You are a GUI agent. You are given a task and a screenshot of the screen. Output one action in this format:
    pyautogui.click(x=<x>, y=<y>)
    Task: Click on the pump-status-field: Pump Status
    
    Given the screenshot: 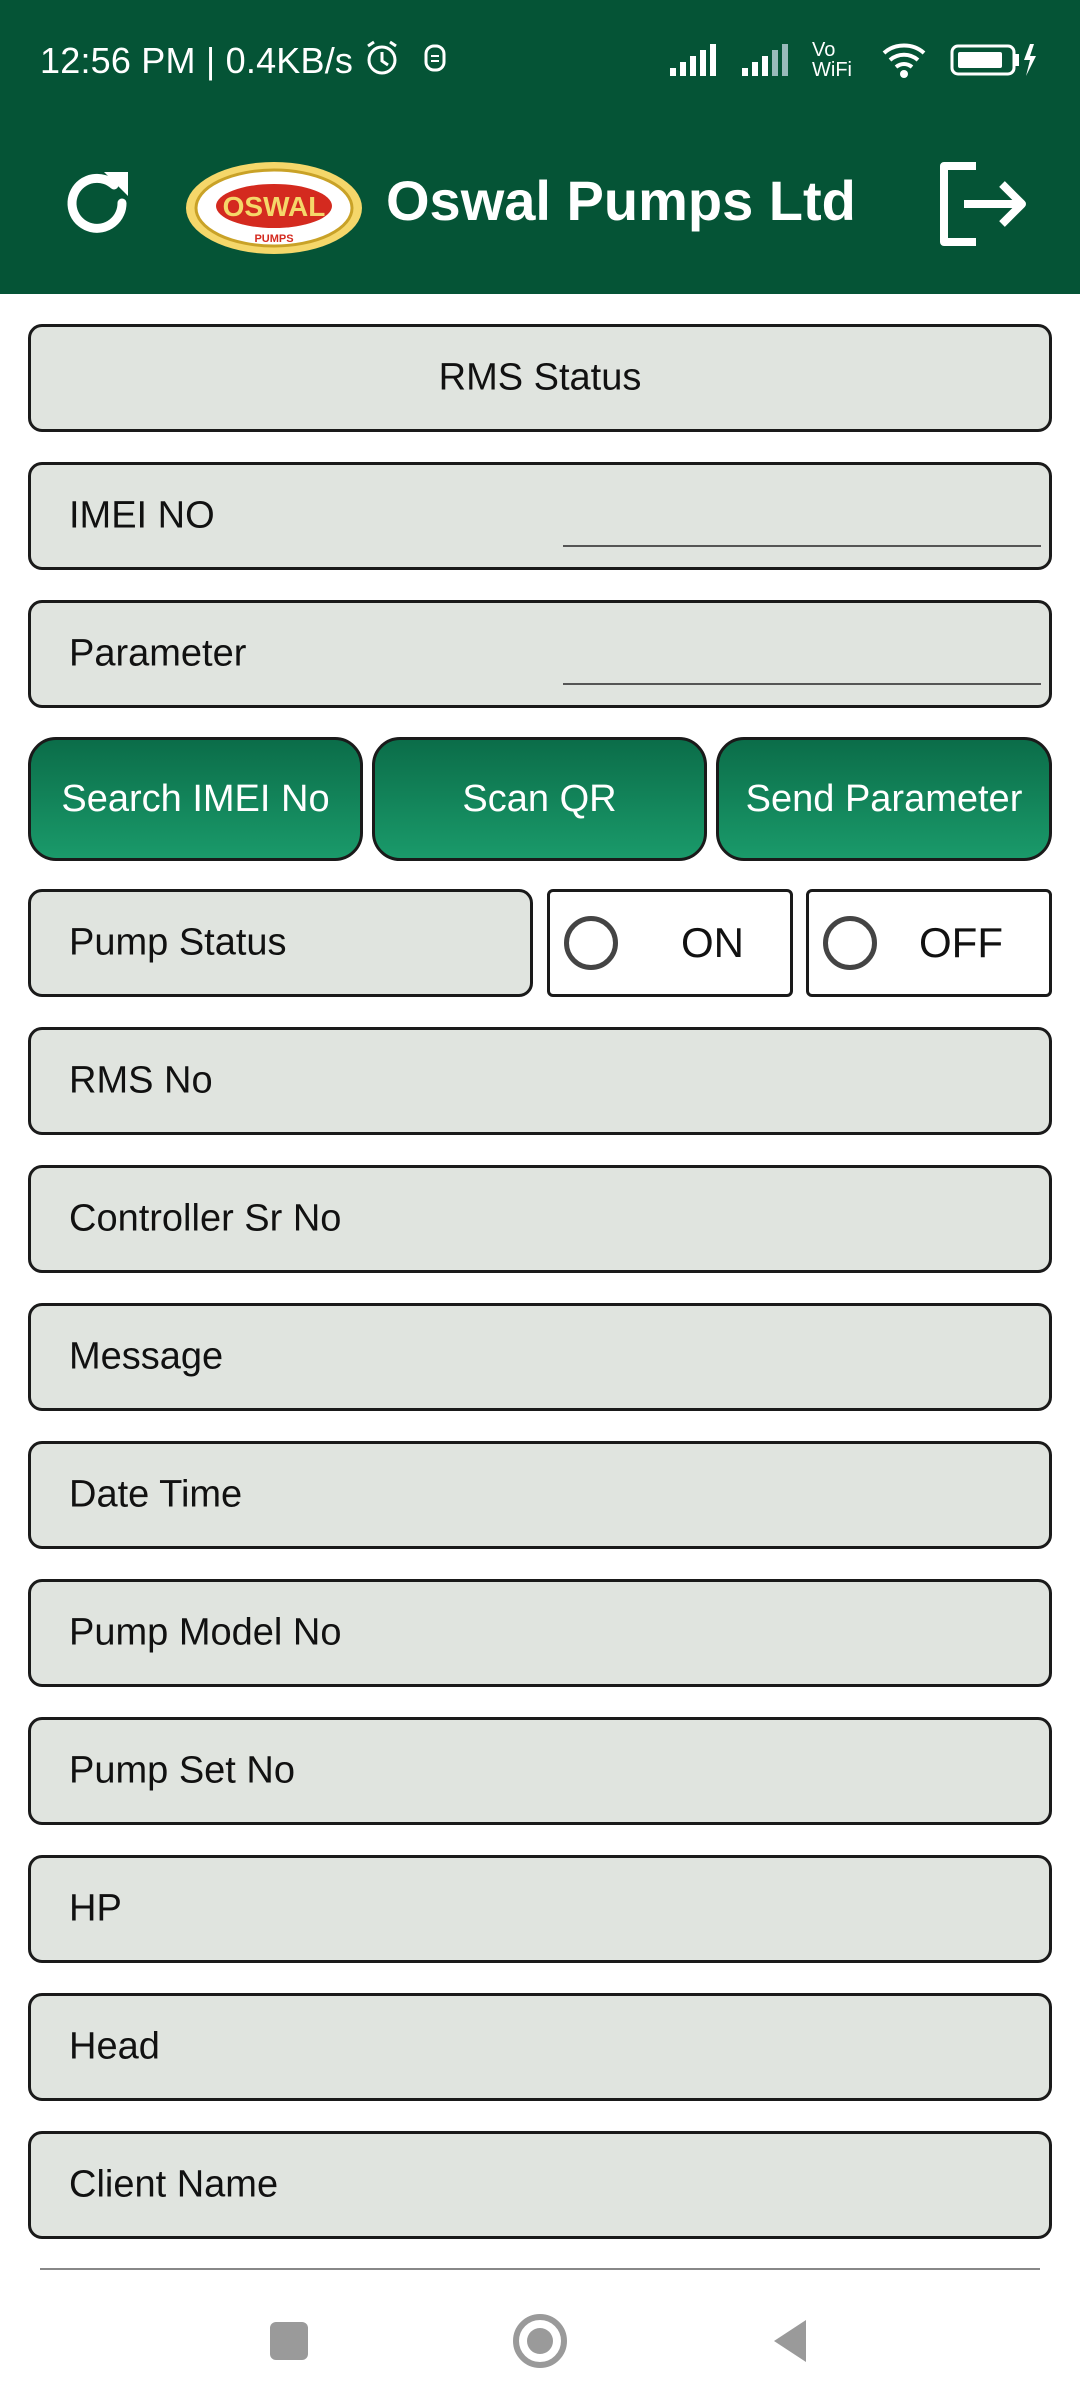 What is the action you would take?
    pyautogui.click(x=280, y=943)
    